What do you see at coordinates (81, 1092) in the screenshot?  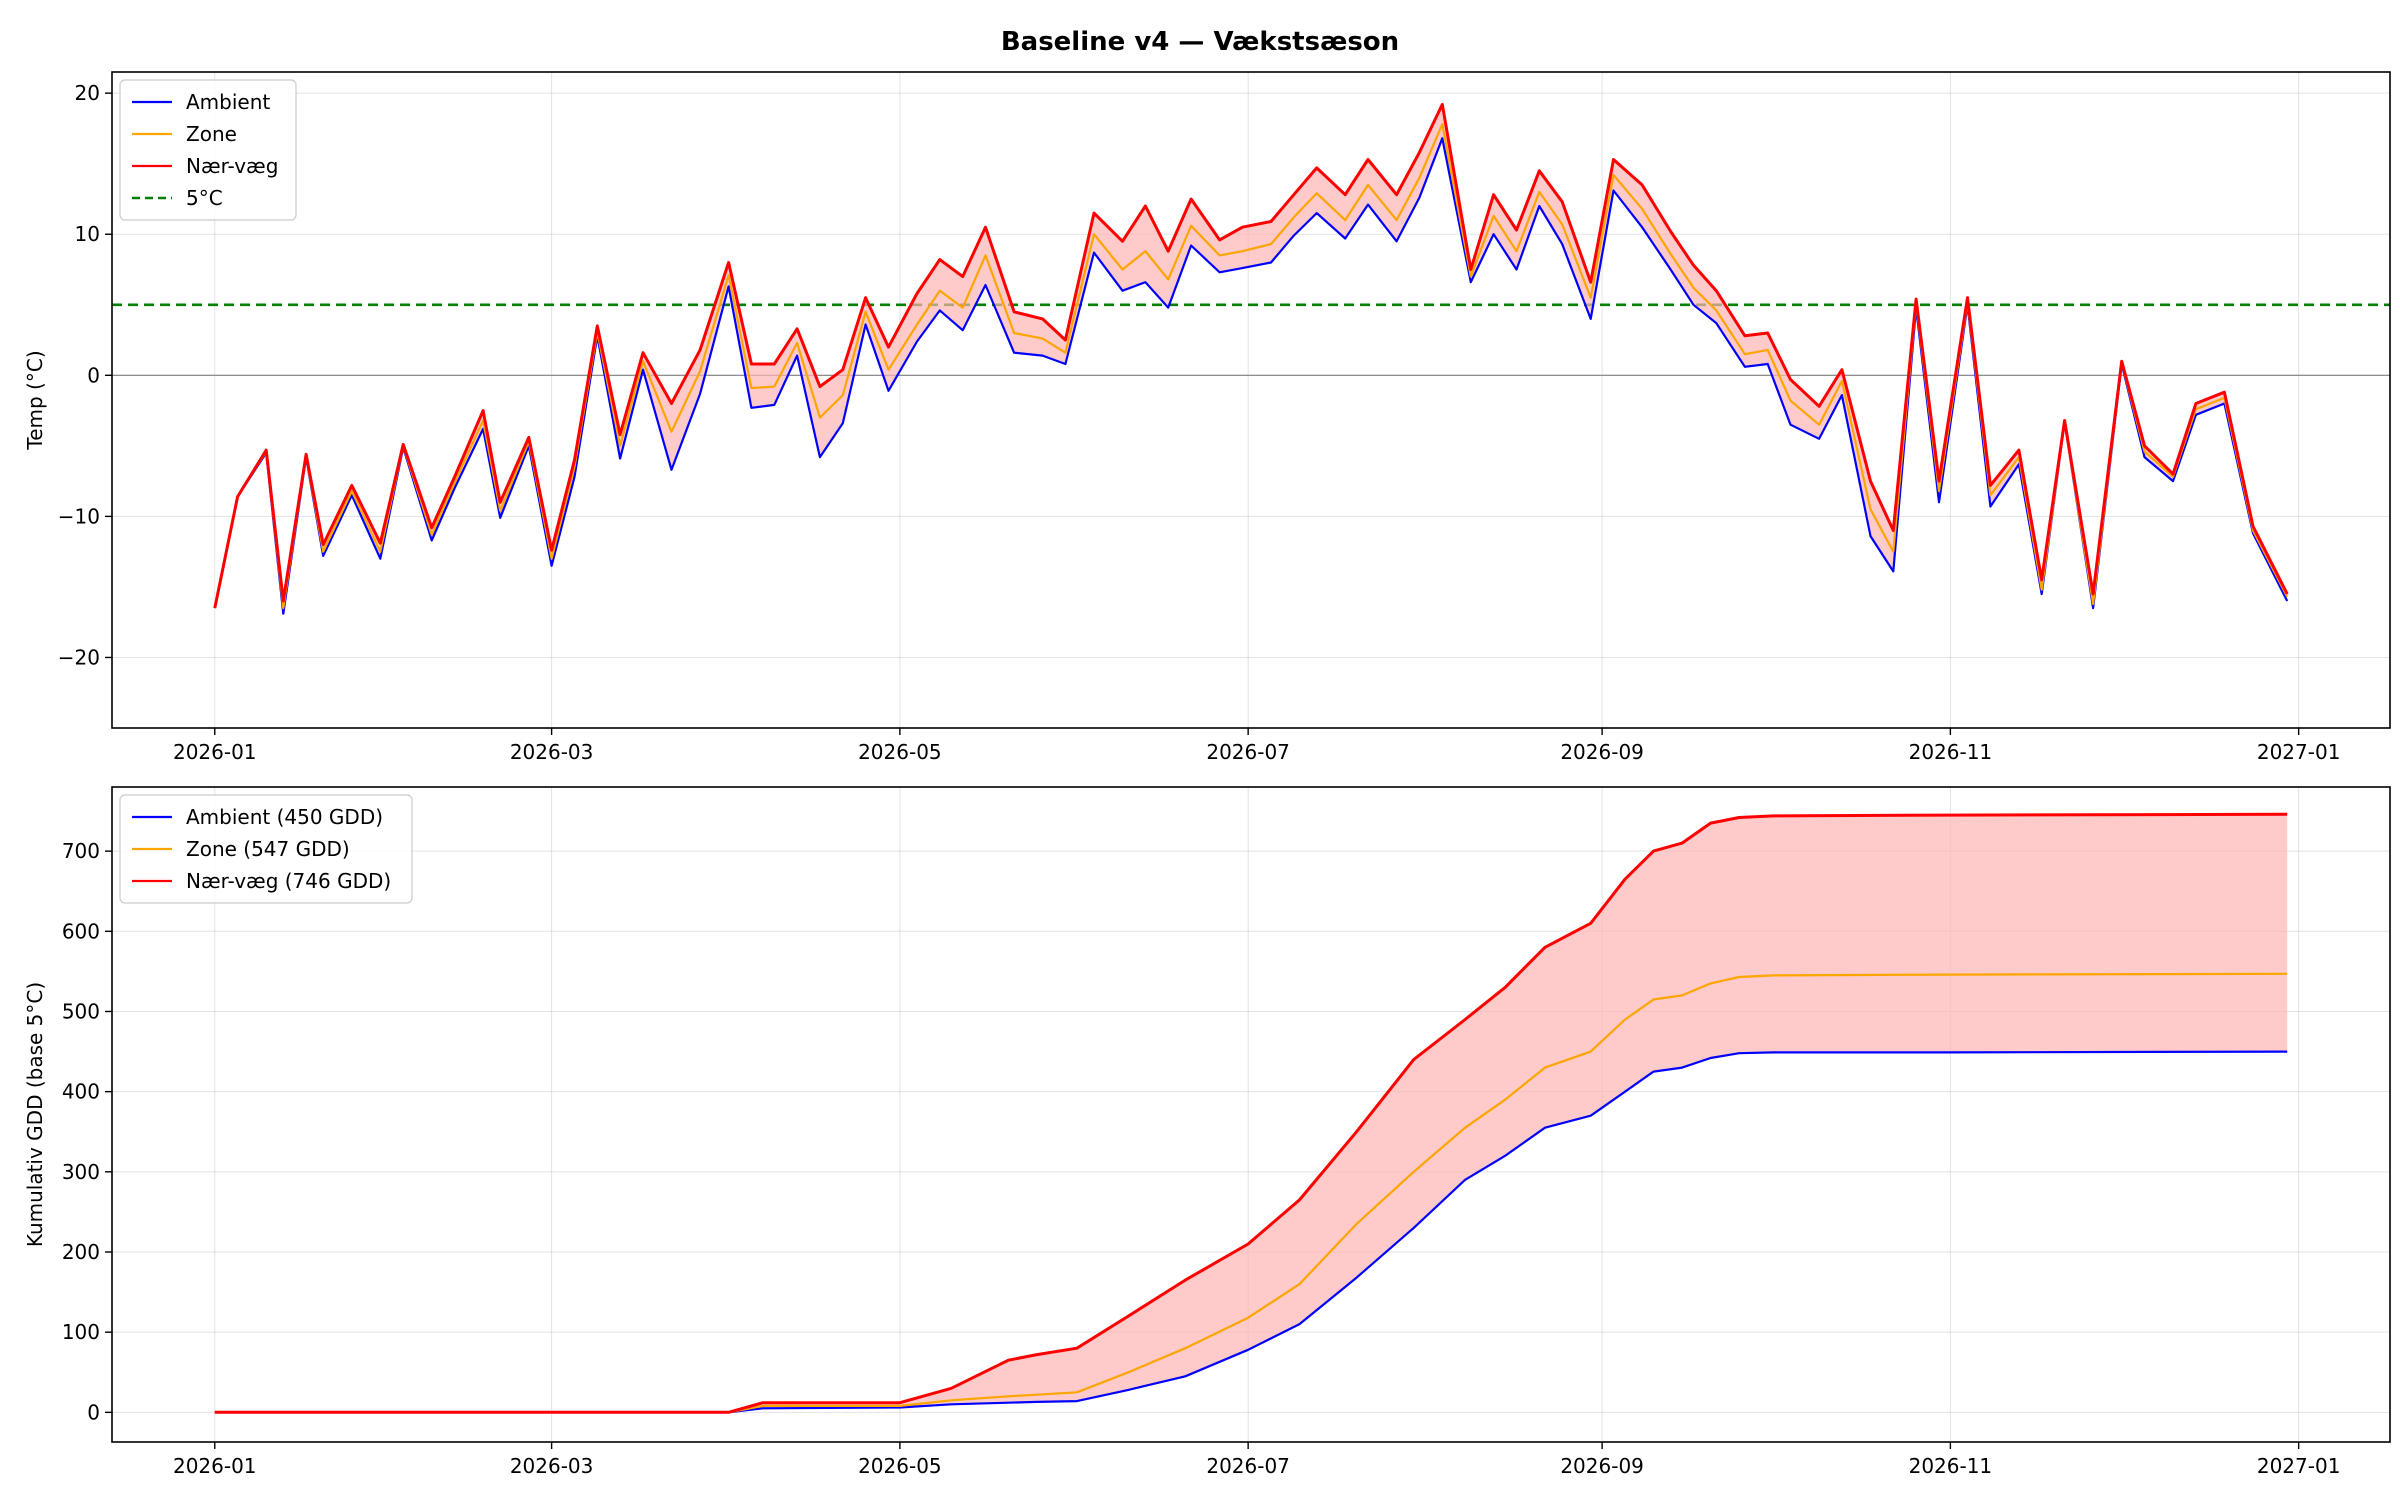 I see `y-tick-label: 400` at bounding box center [81, 1092].